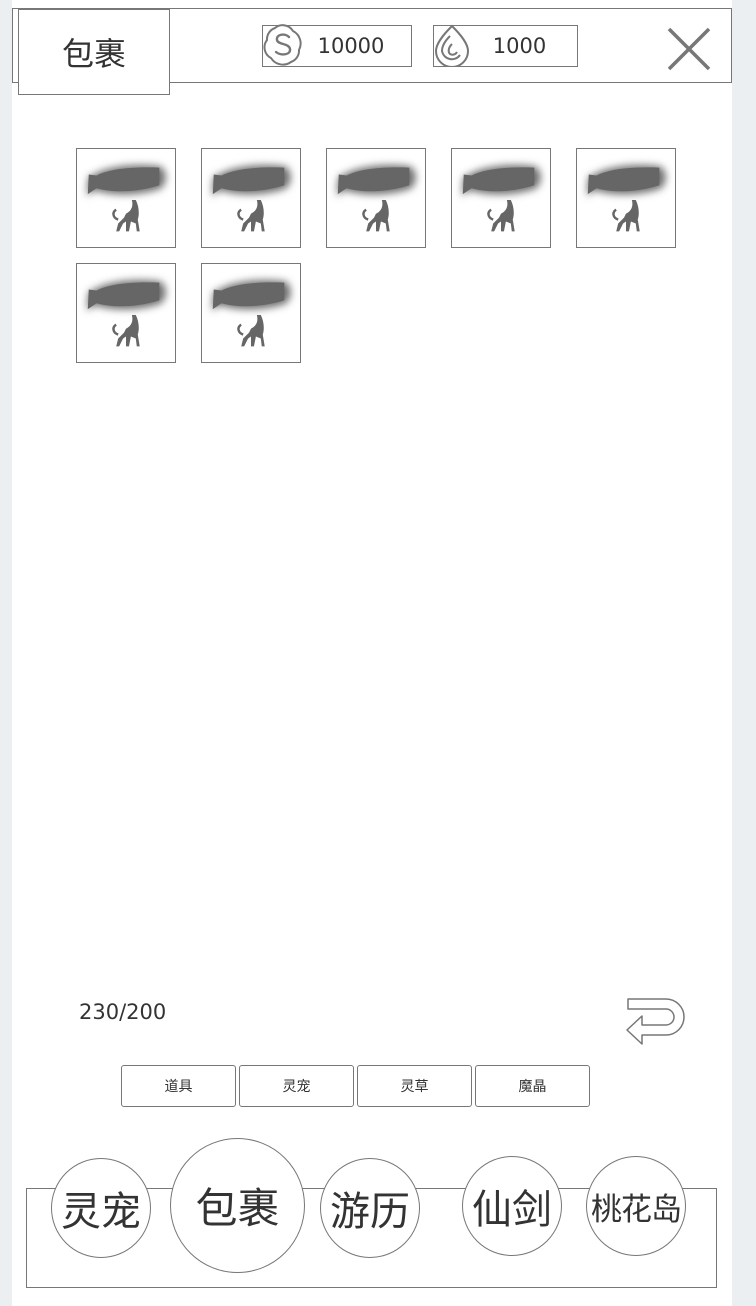  I want to click on coin-counter: 10000, so click(337, 45).